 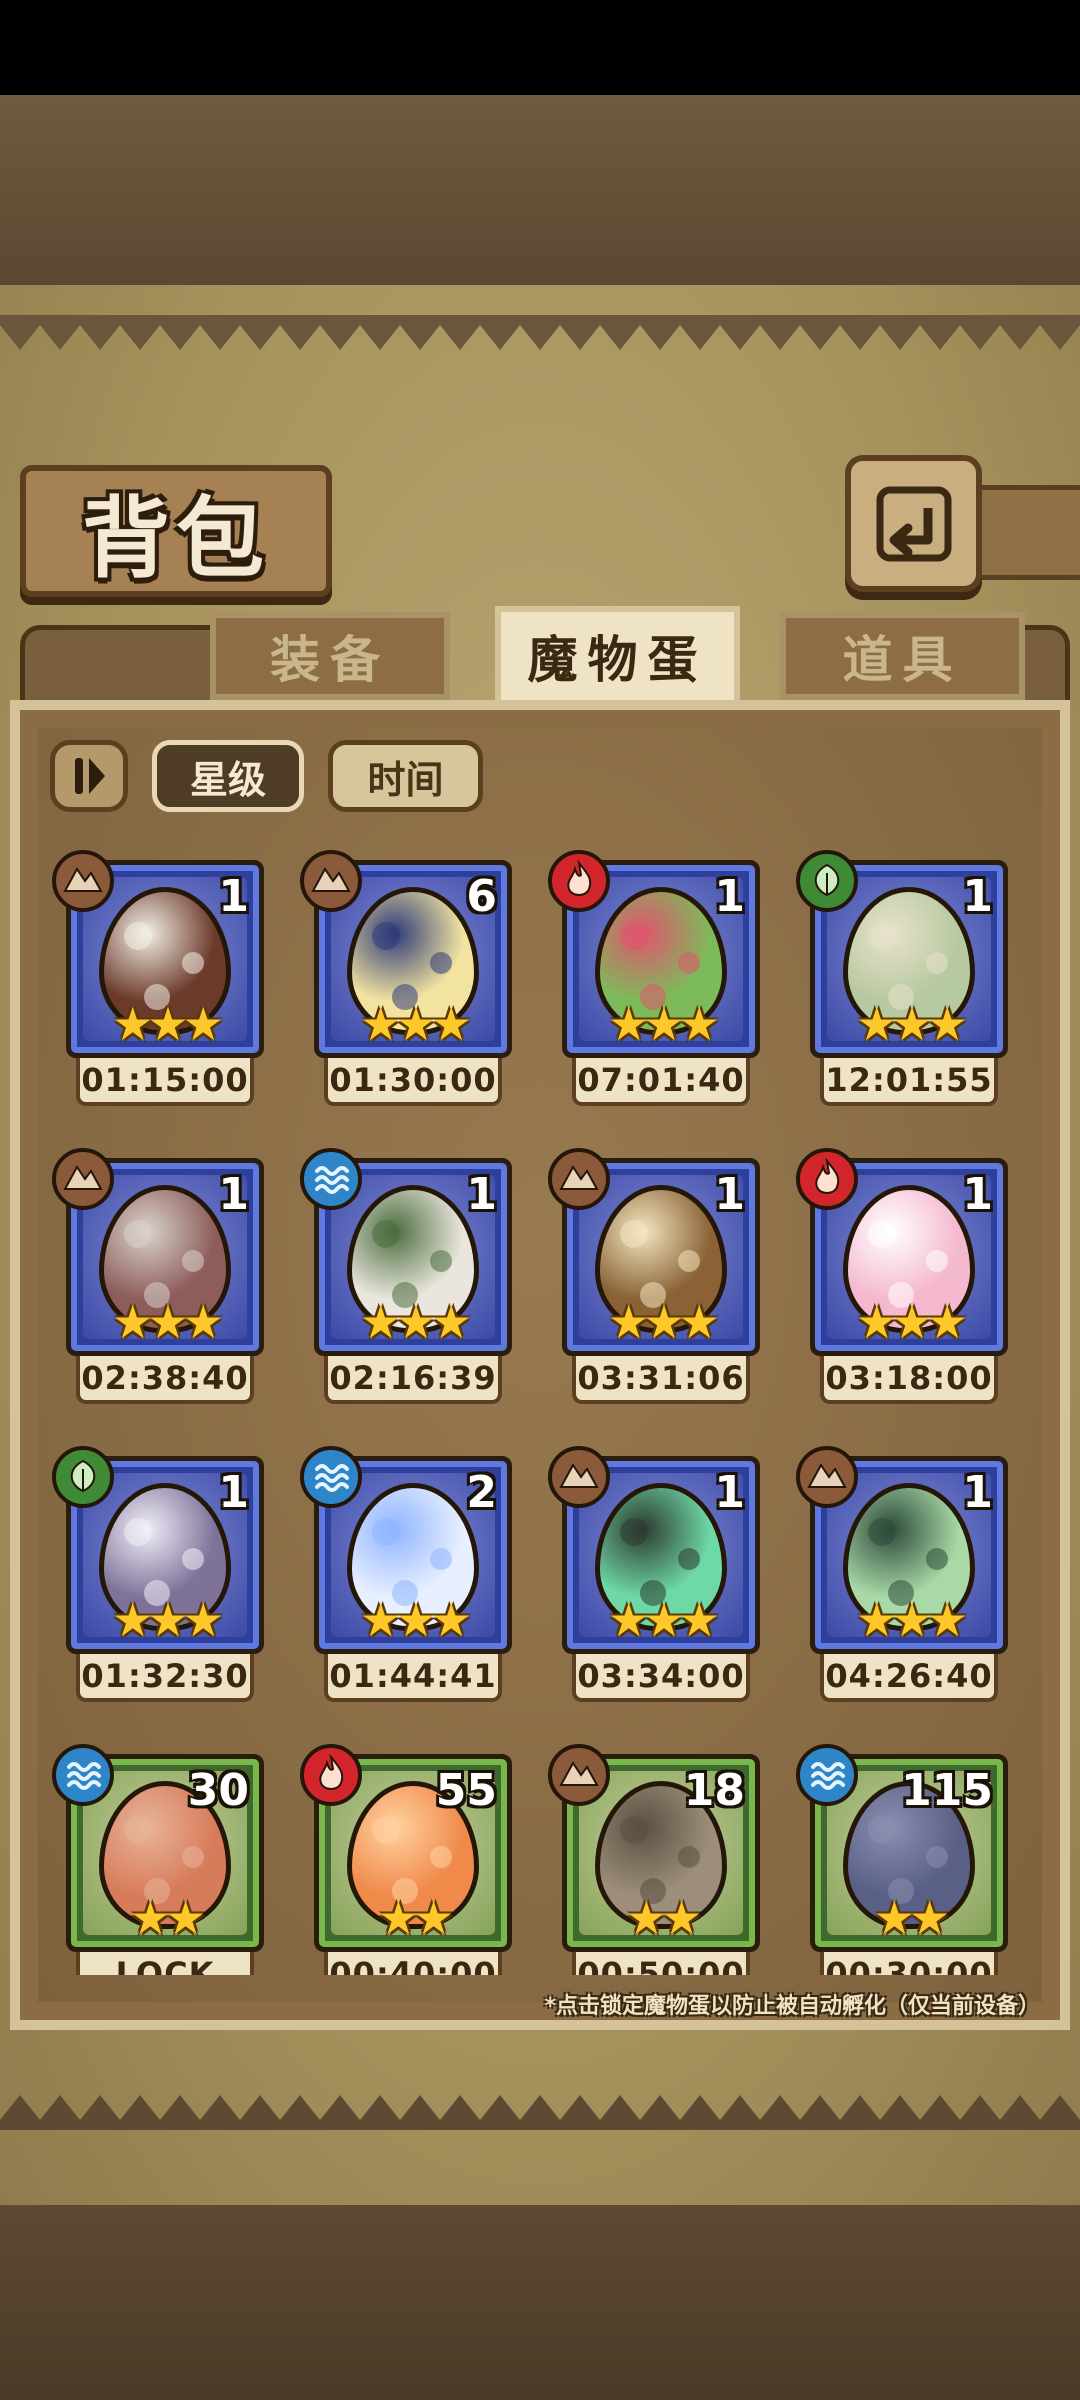 I want to click on tab-bar-left, so click(x=125, y=665).